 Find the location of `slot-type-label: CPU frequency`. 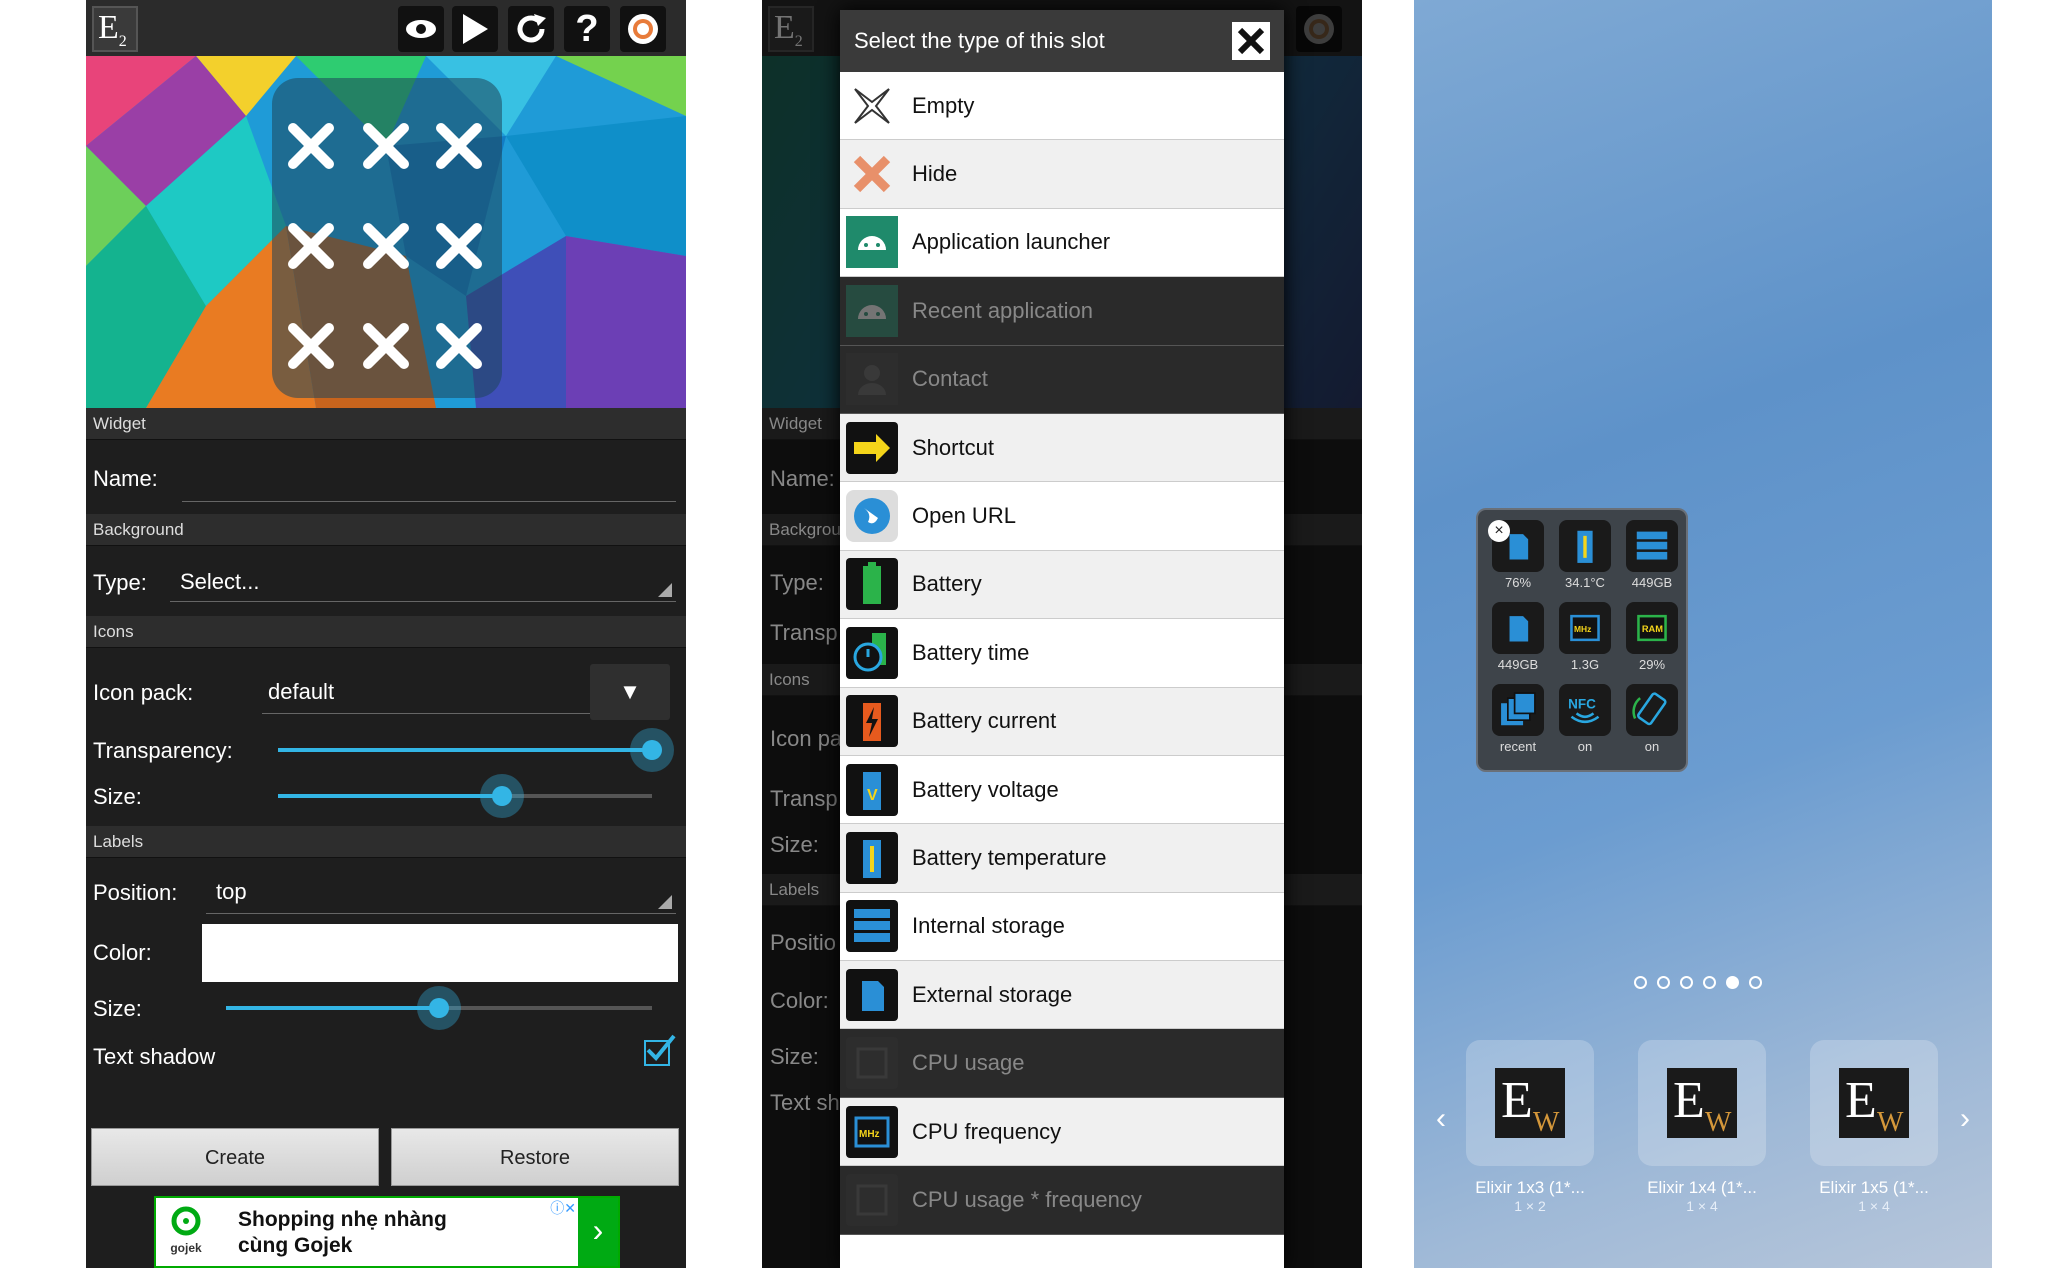

slot-type-label: CPU frequency is located at coordinates (987, 1131).